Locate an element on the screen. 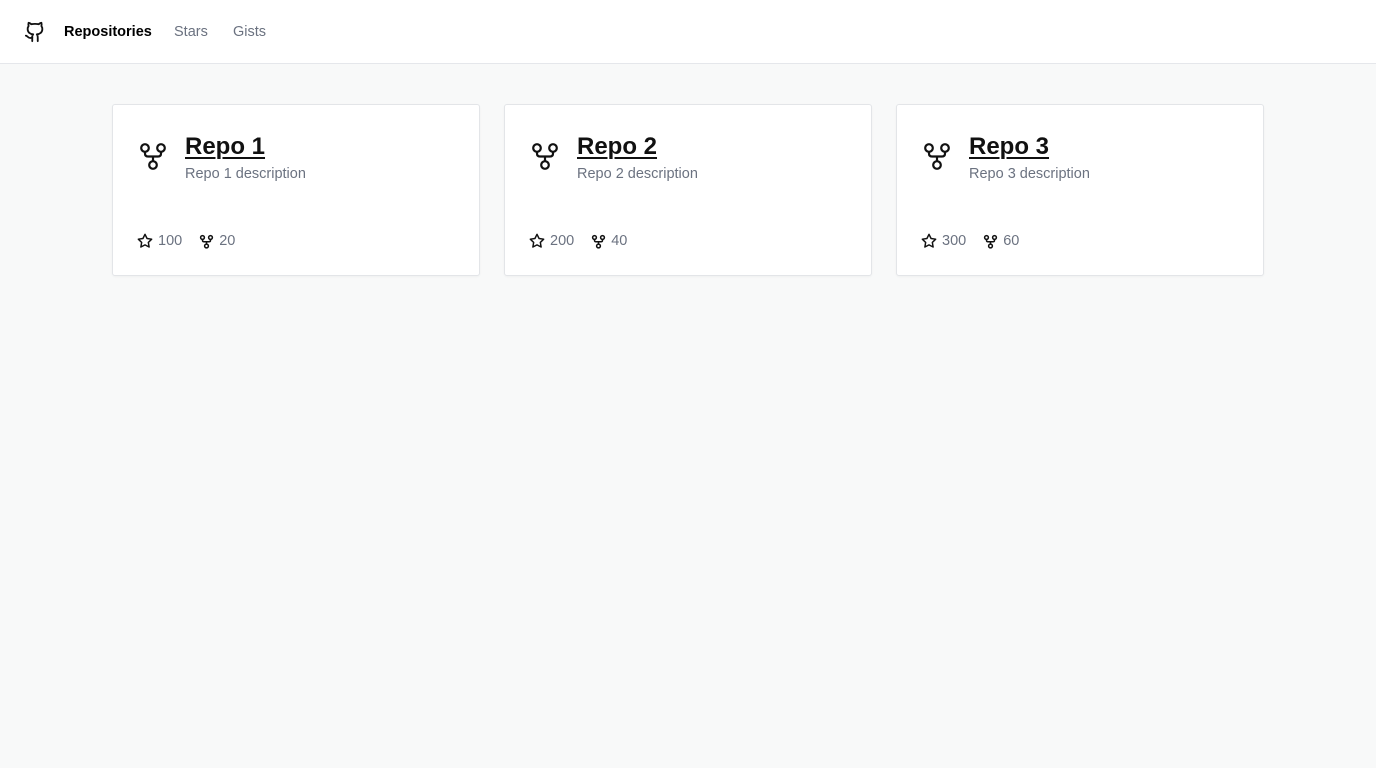 The height and width of the screenshot is (768, 1376). repo-card: Repo 3 Repo 3 description 300 60 is located at coordinates (1080, 190).